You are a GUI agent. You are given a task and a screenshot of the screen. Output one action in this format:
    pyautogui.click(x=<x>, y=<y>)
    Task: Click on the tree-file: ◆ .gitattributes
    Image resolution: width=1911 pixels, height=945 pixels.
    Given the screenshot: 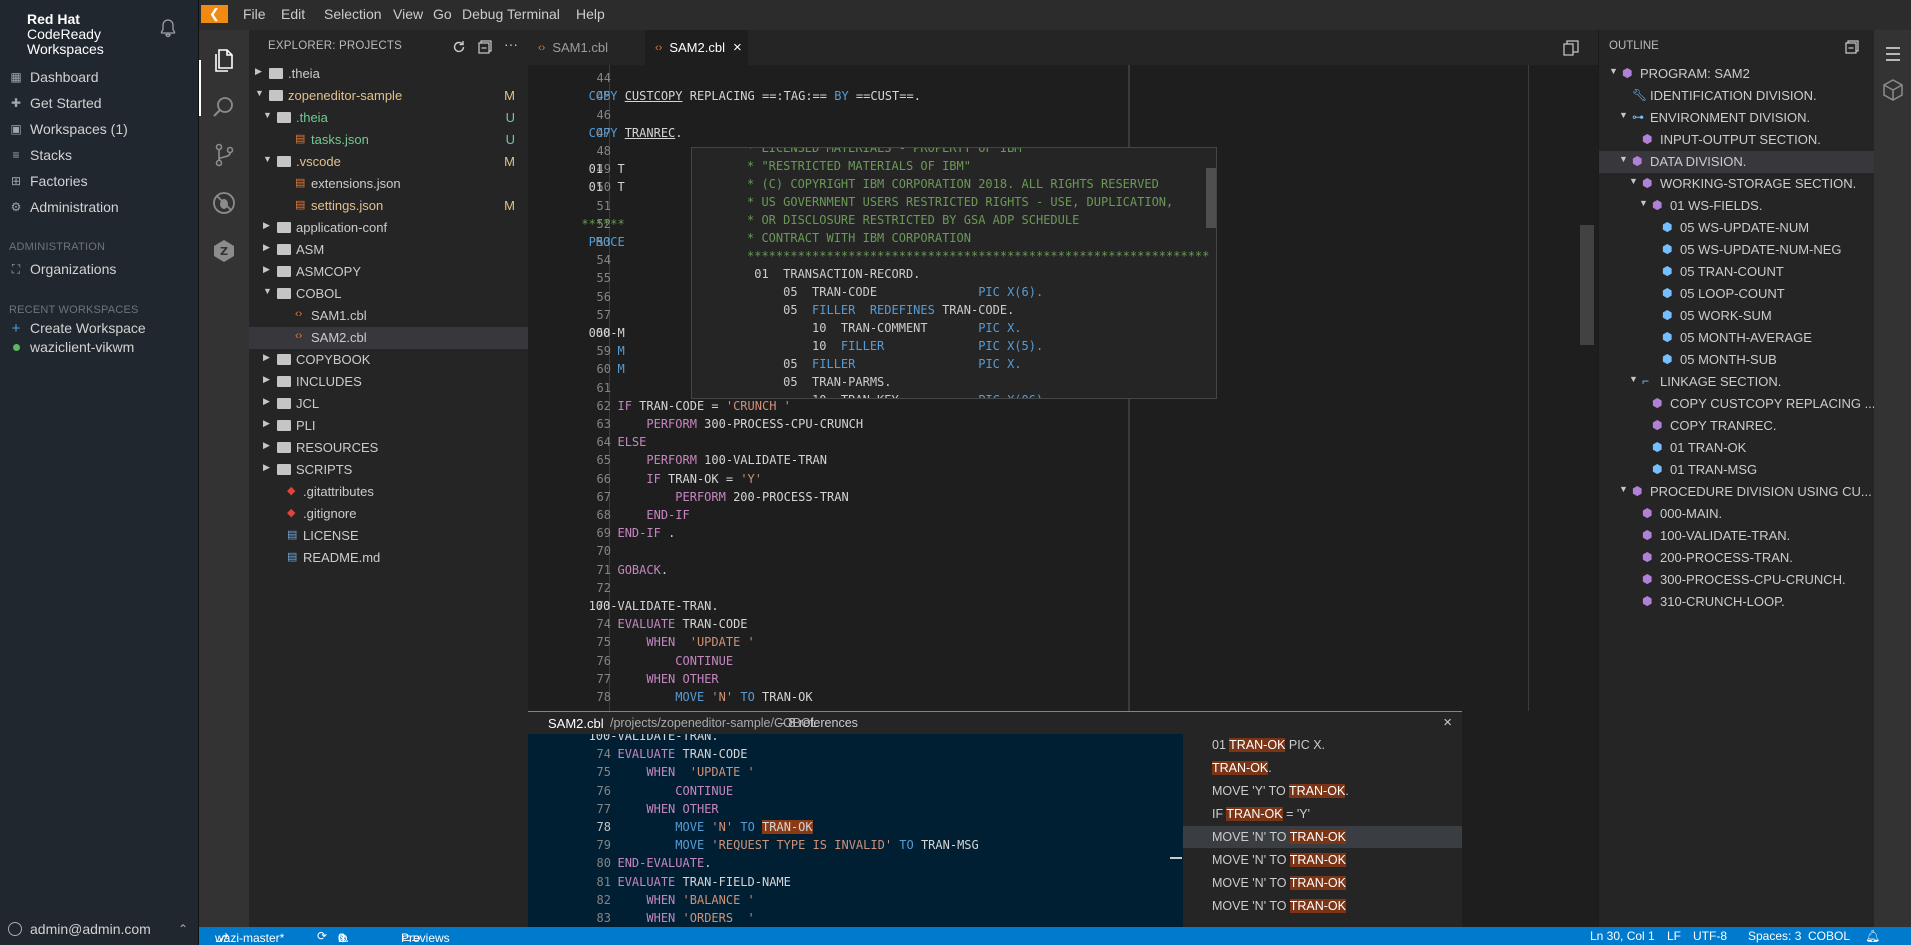 What is the action you would take?
    pyautogui.click(x=388, y=492)
    